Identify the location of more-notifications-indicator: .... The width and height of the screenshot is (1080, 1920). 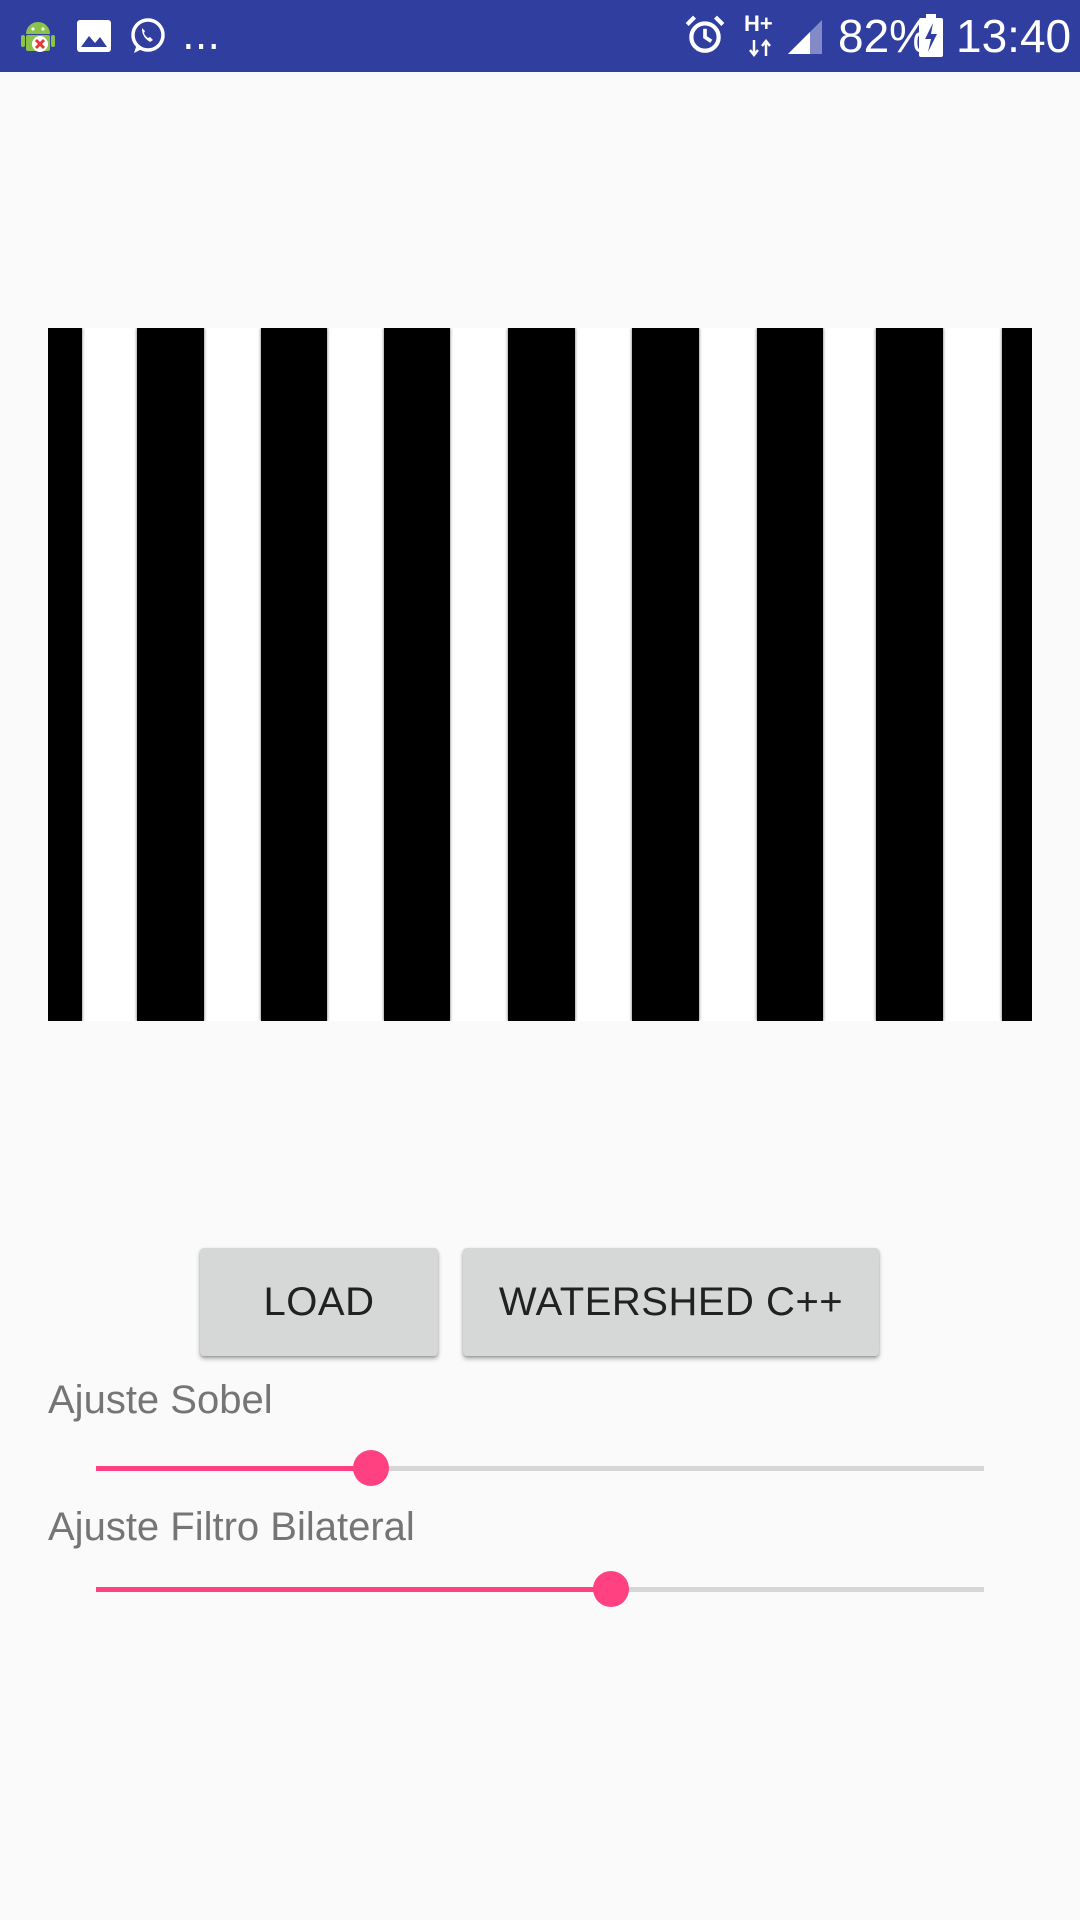
(201, 36).